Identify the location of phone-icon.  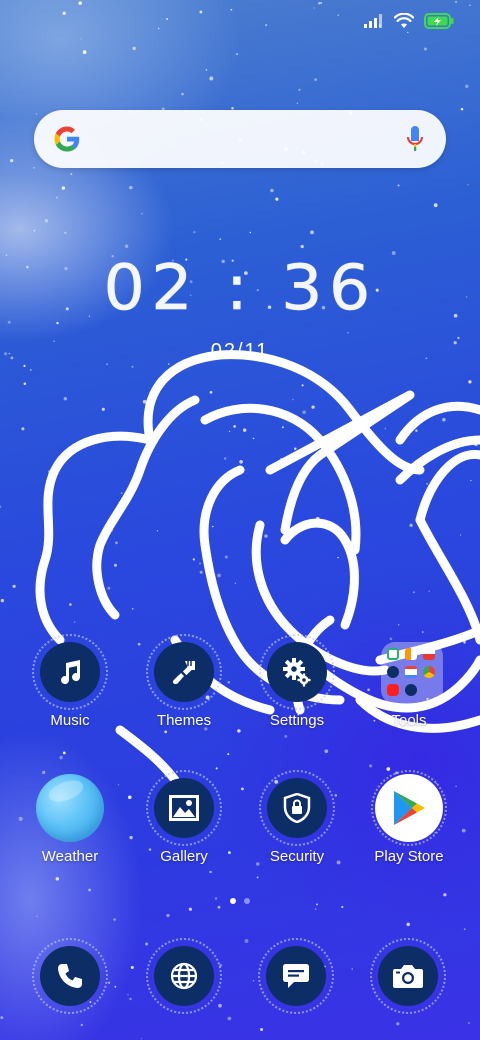
(70, 976).